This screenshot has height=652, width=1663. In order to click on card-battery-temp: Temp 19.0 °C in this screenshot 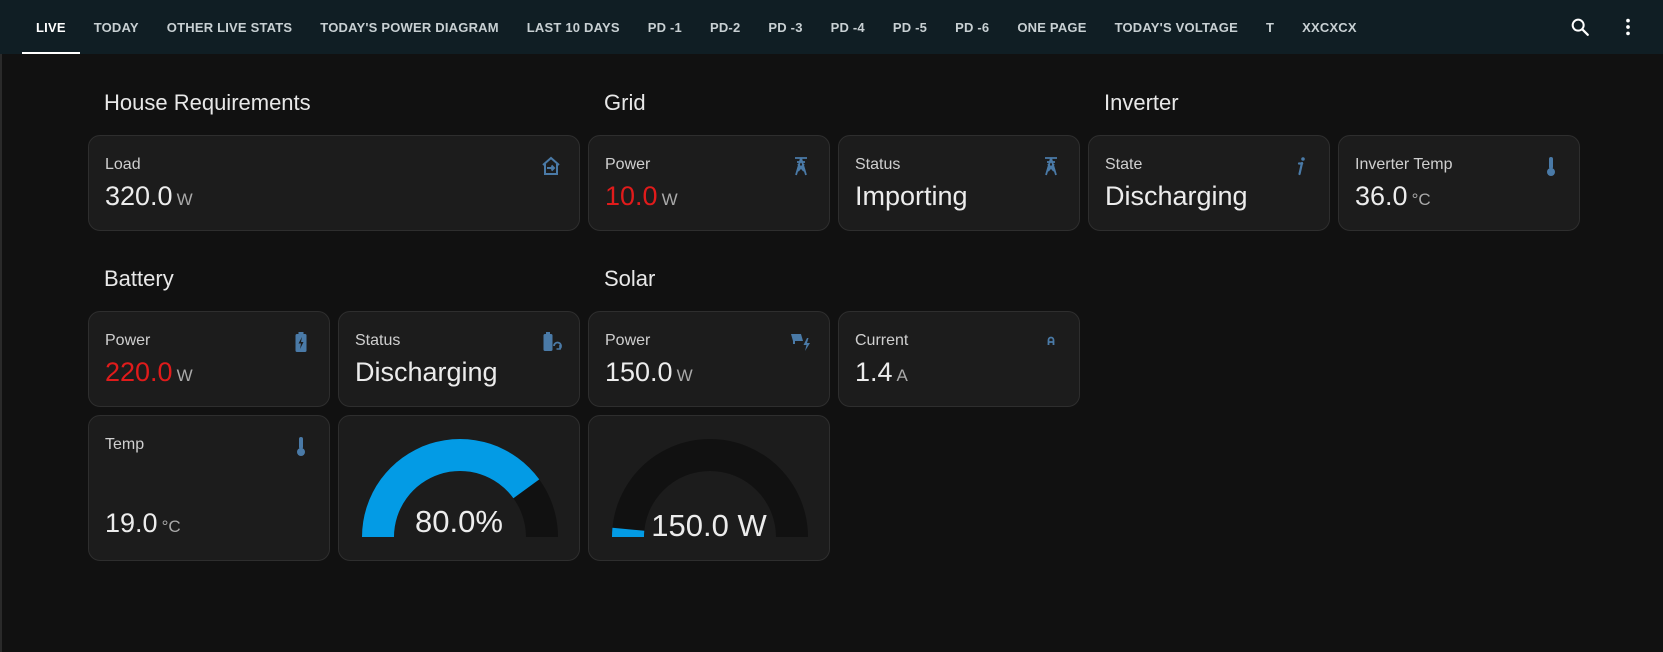, I will do `click(209, 488)`.